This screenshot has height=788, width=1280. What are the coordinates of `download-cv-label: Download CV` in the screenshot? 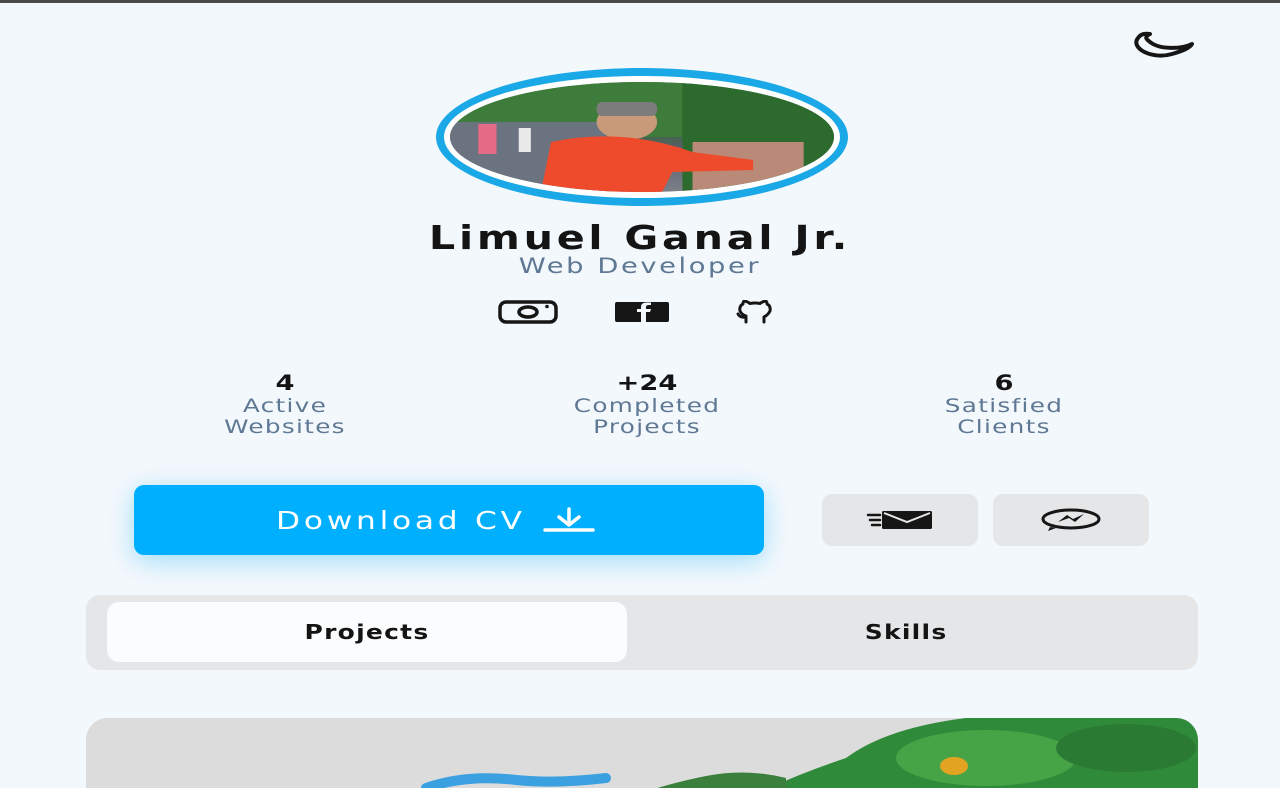 It's located at (401, 520).